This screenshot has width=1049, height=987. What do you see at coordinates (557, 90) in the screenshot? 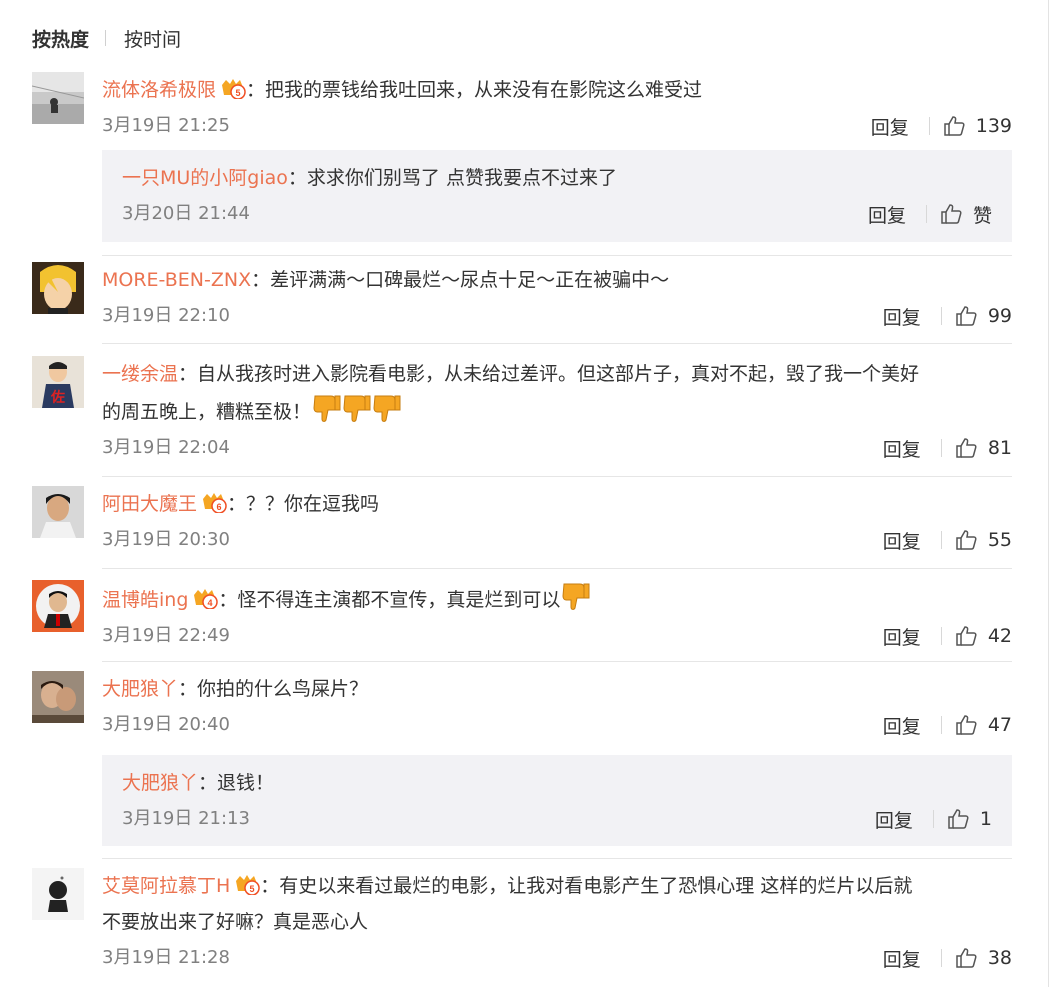
I see `comment-text: 流体洛希极限 5 ：把我的票钱给我吐回来，从来没有在影院这么难受过` at bounding box center [557, 90].